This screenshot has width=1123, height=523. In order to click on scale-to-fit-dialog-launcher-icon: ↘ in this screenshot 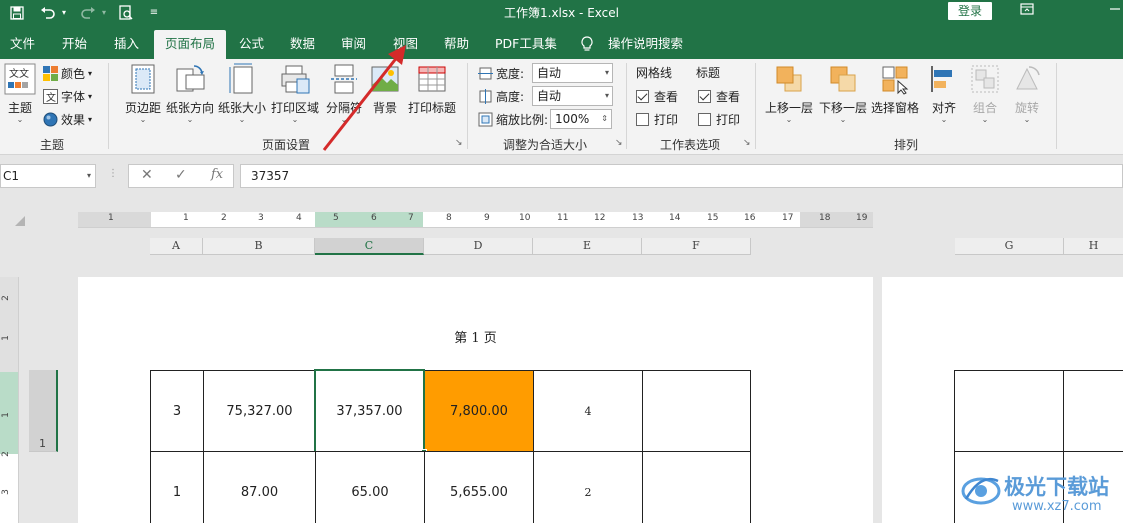, I will do `click(620, 144)`.